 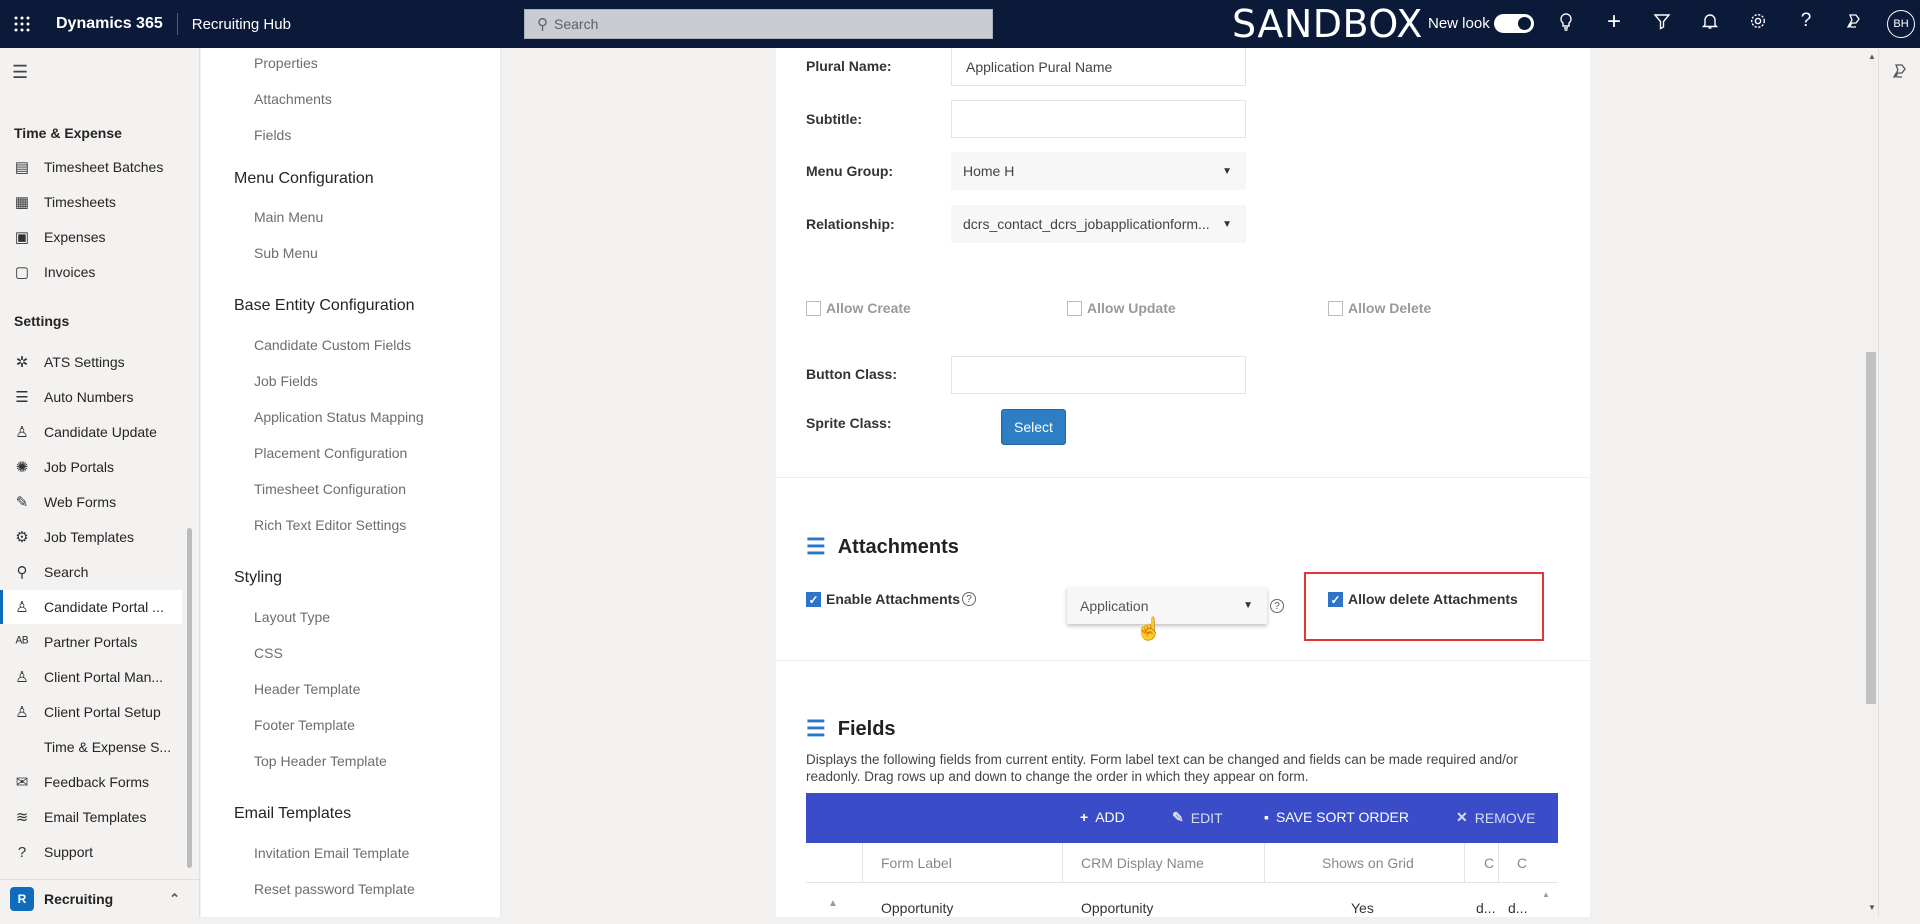 I want to click on settings-link: Properties, so click(x=286, y=63).